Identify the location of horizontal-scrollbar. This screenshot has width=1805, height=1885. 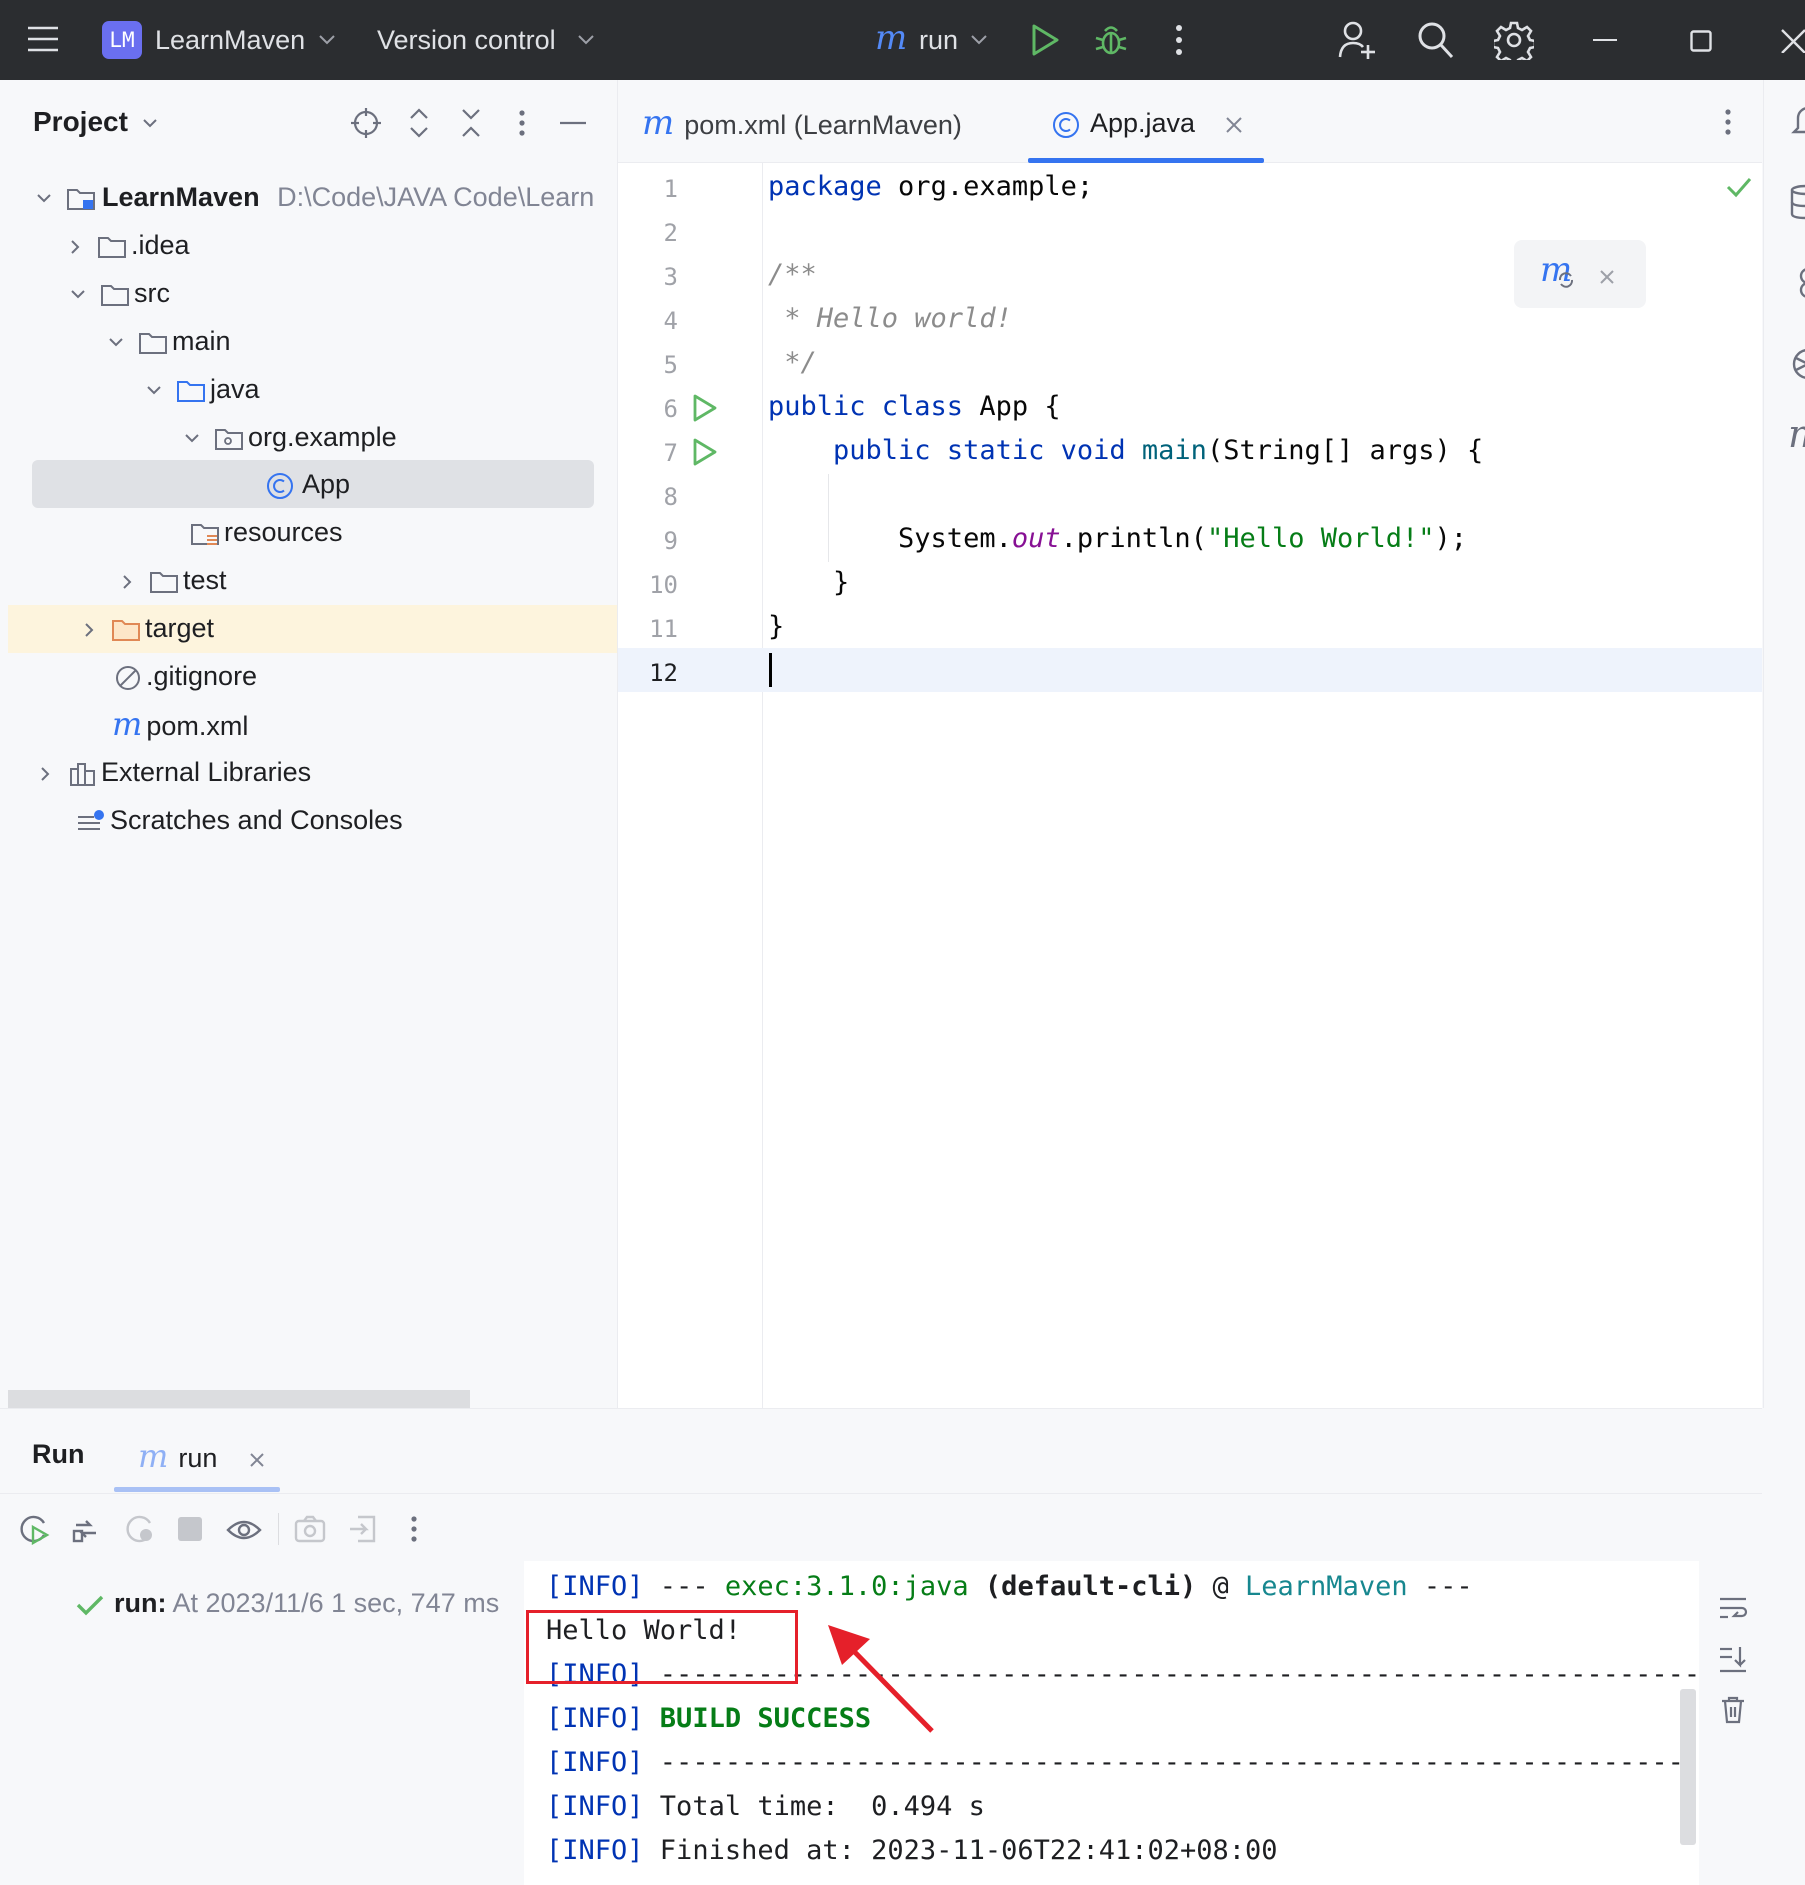
(239, 1399).